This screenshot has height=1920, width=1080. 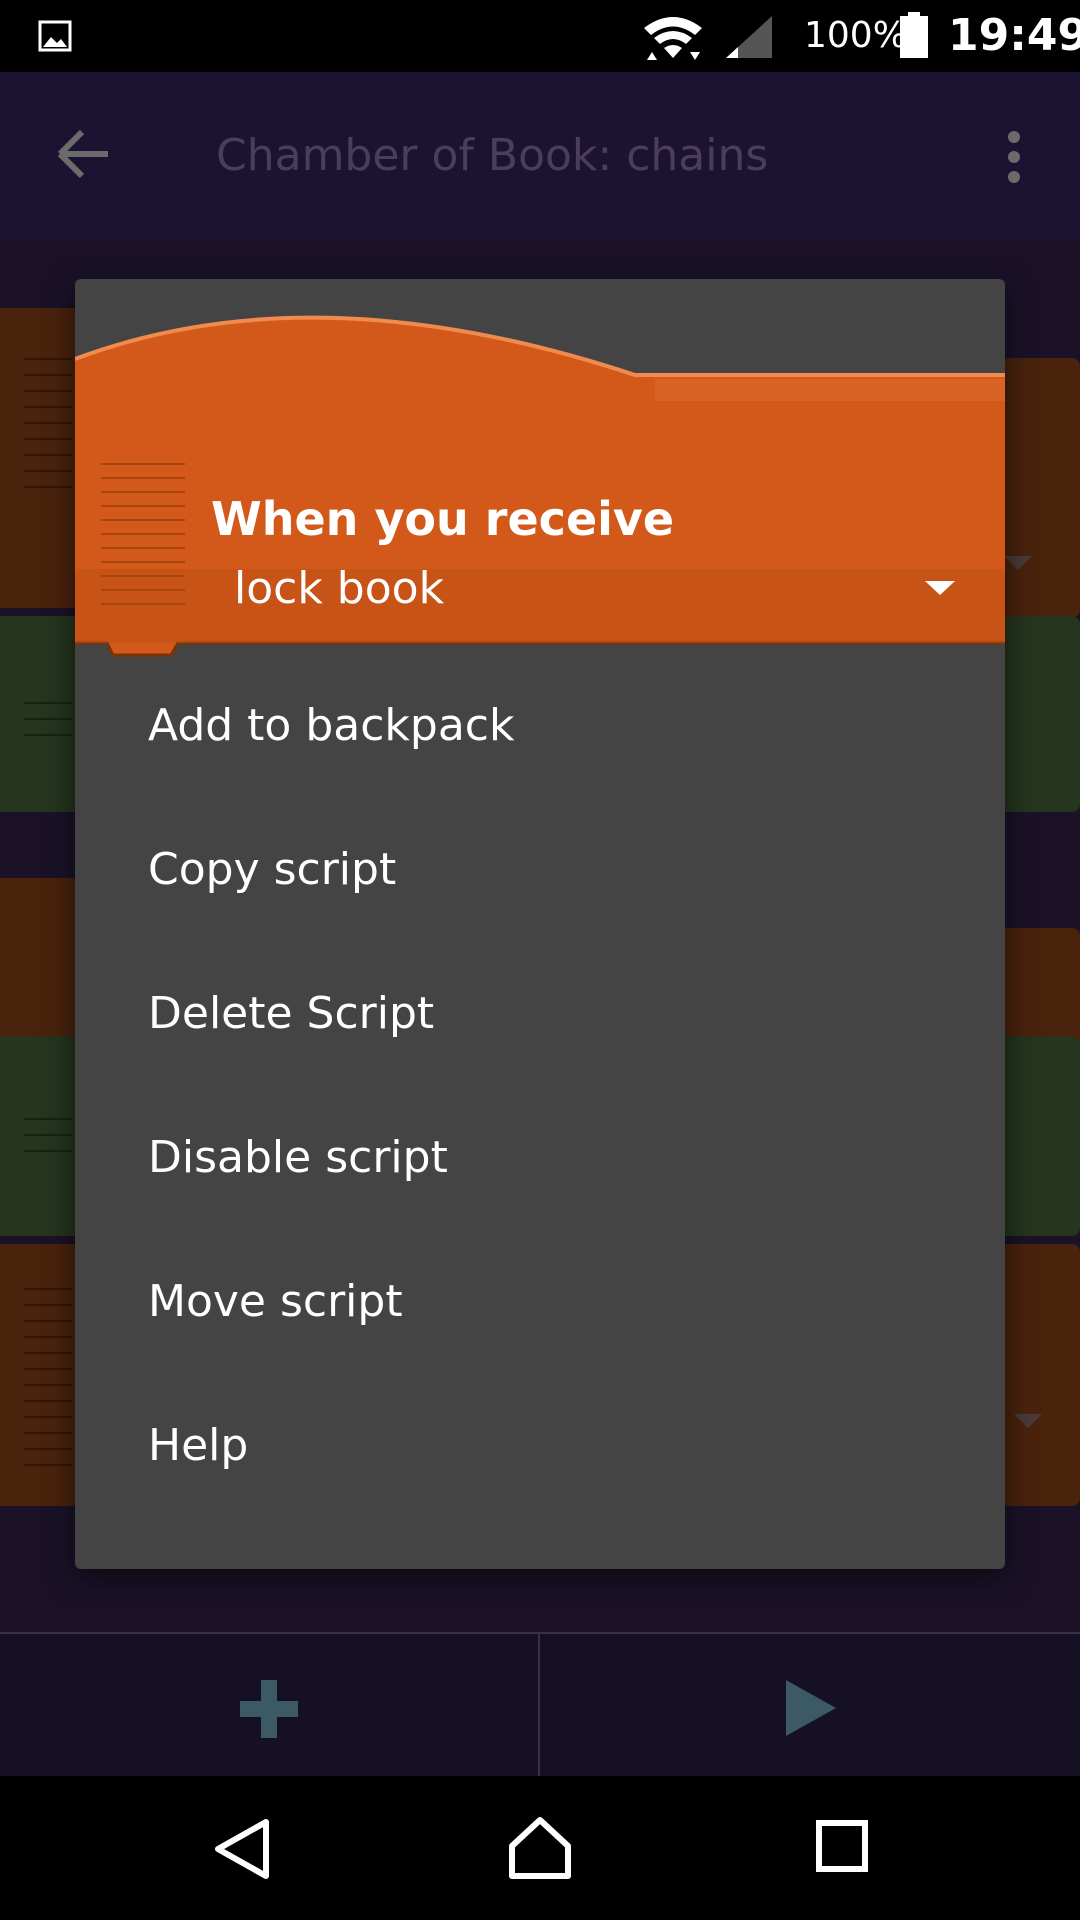 I want to click on menu-item-copy-script: Copy script, so click(x=540, y=870).